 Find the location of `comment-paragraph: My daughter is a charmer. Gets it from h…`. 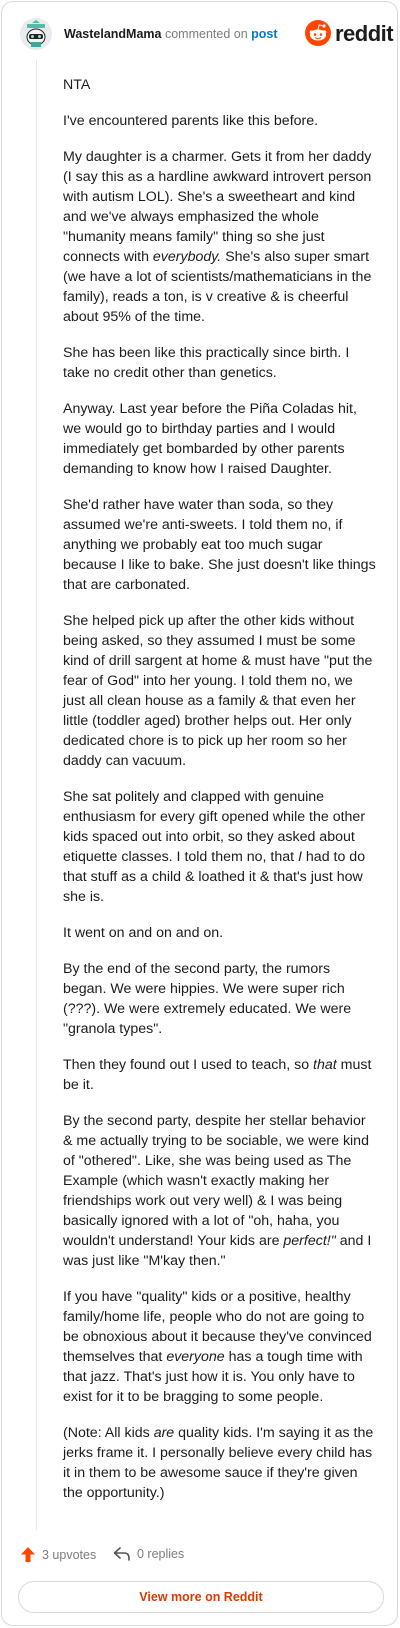

comment-paragraph: My daughter is a charmer. Gets it from h… is located at coordinates (220, 237).